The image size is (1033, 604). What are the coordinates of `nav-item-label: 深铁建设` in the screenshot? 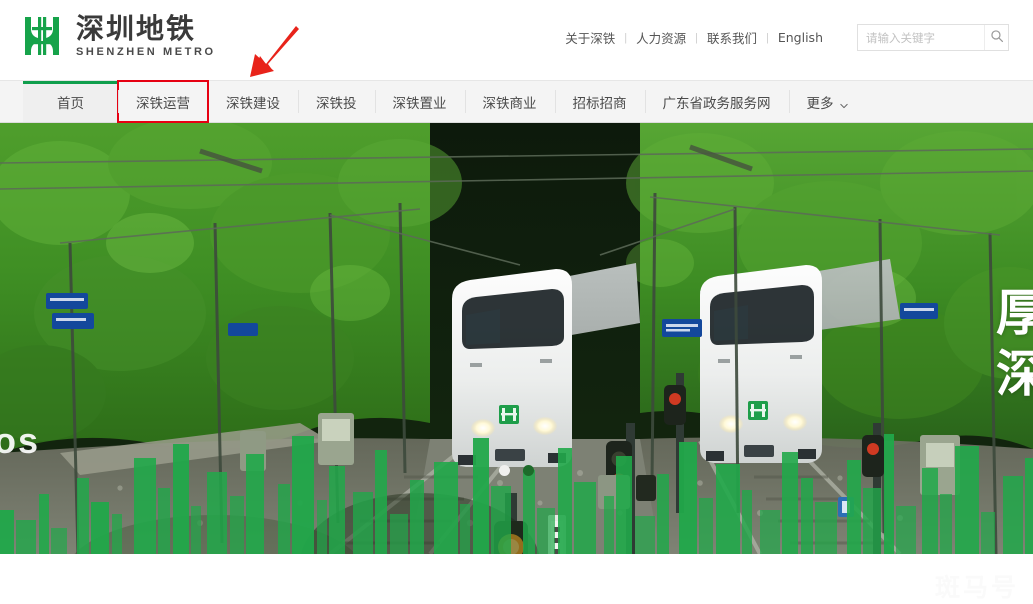 It's located at (253, 103).